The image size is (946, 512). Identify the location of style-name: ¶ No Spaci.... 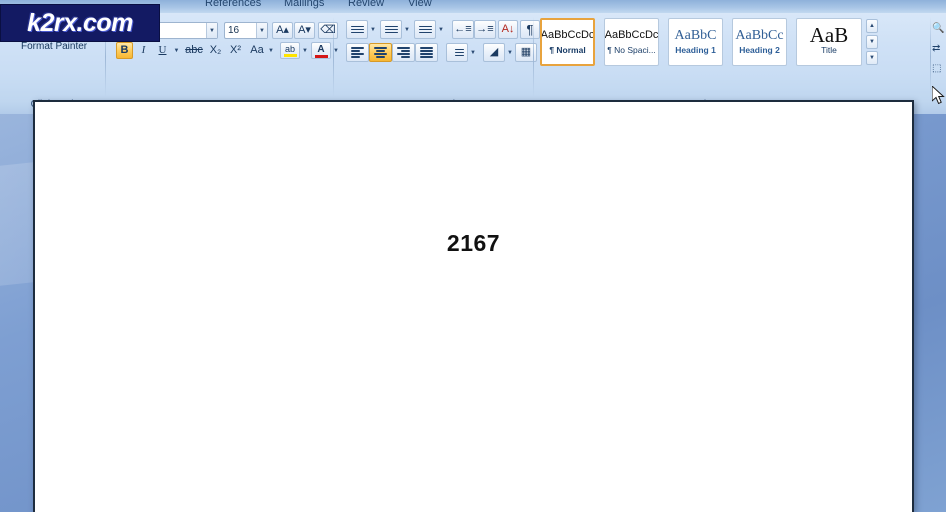
(631, 50).